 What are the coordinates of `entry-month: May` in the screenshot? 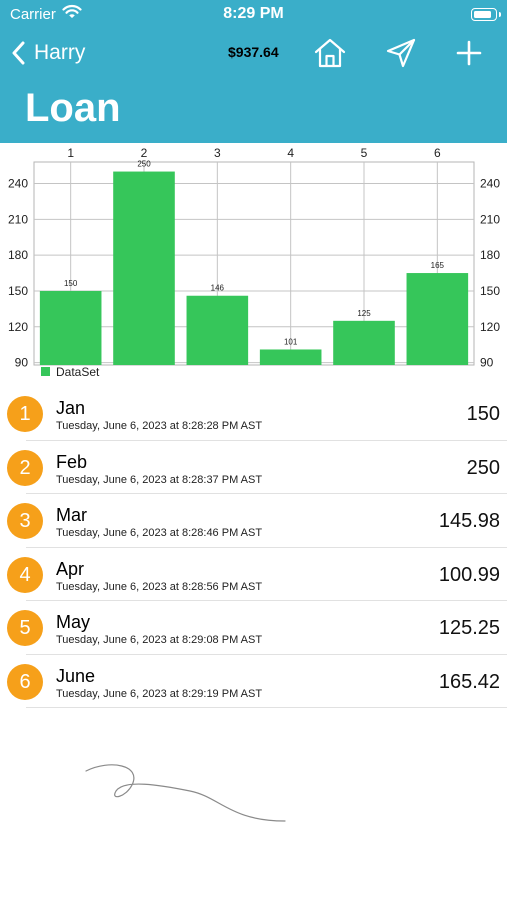 It's located at (73, 622).